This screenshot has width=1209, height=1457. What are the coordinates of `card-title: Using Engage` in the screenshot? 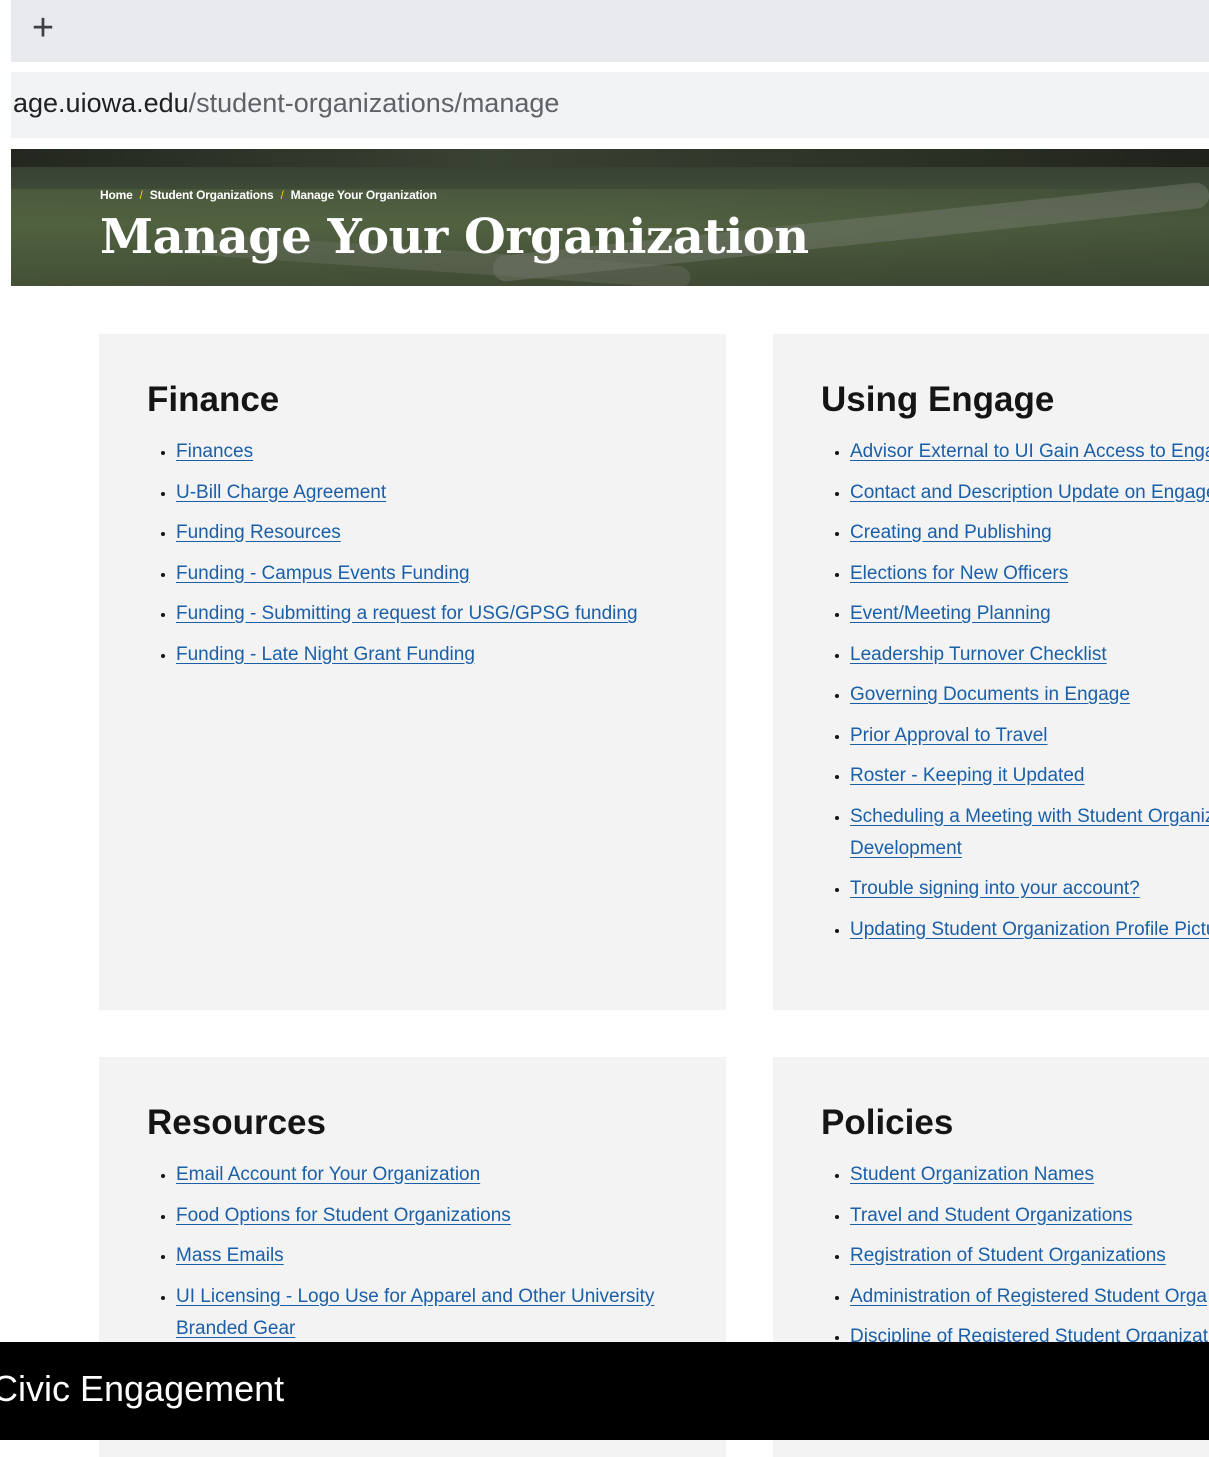 It's located at (938, 399).